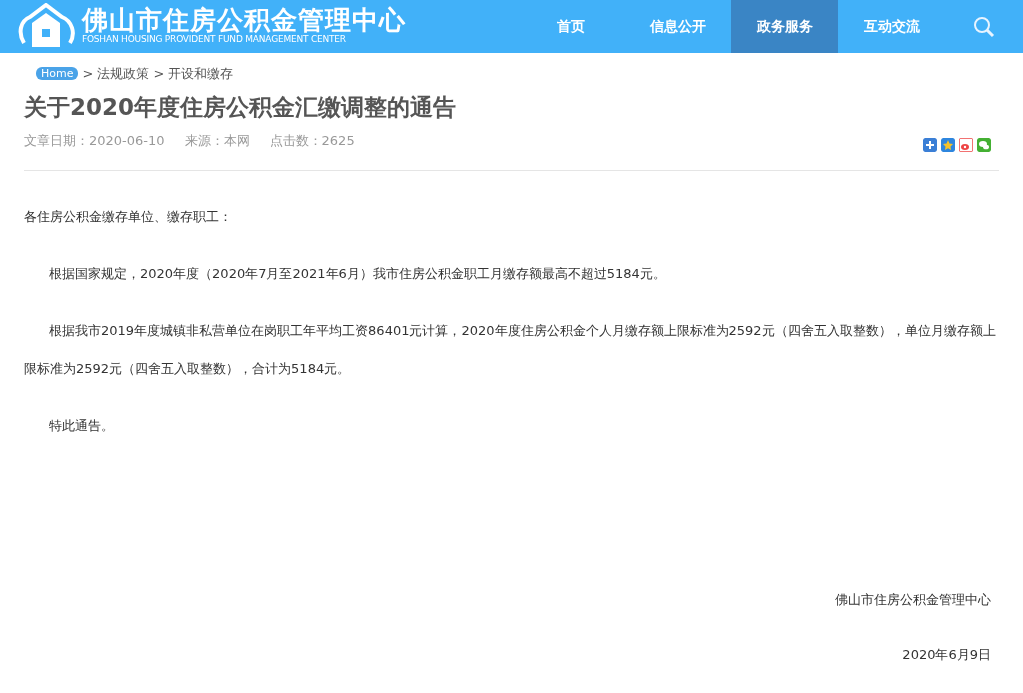  I want to click on wechat-share-icon, so click(984, 144).